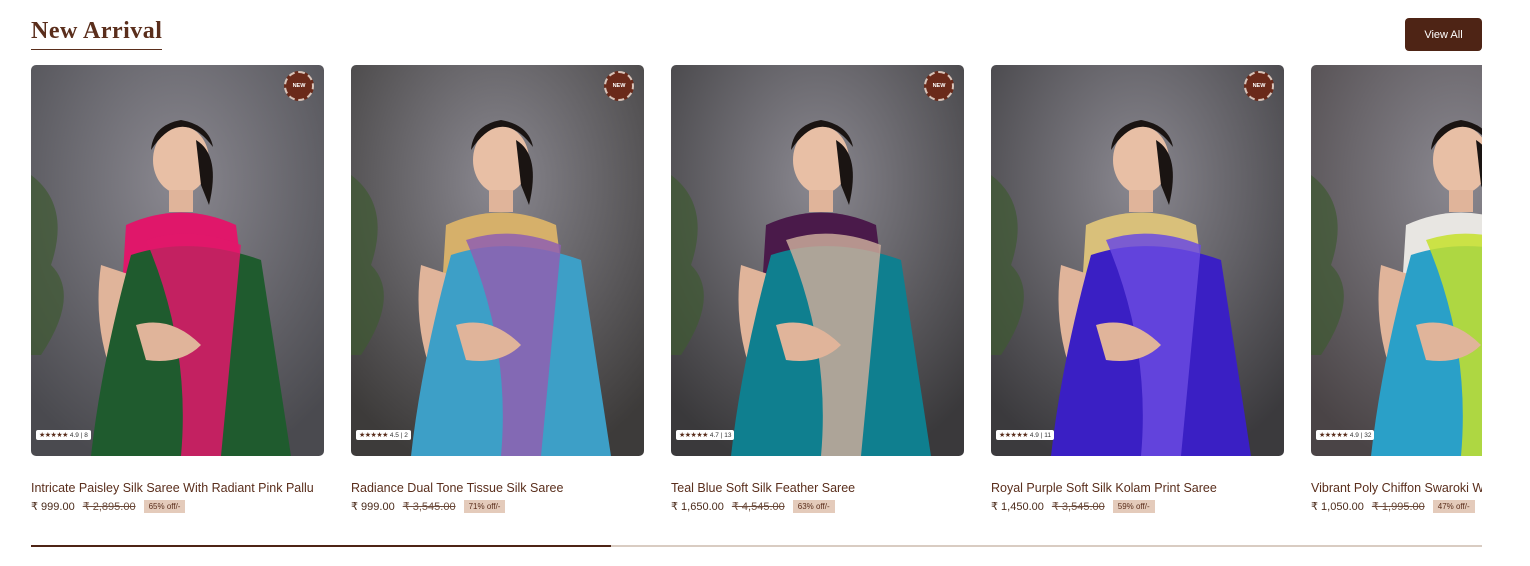 The height and width of the screenshot is (566, 1530). Describe the element at coordinates (813, 506) in the screenshot. I see `discount-badge: 63% off/-` at that location.